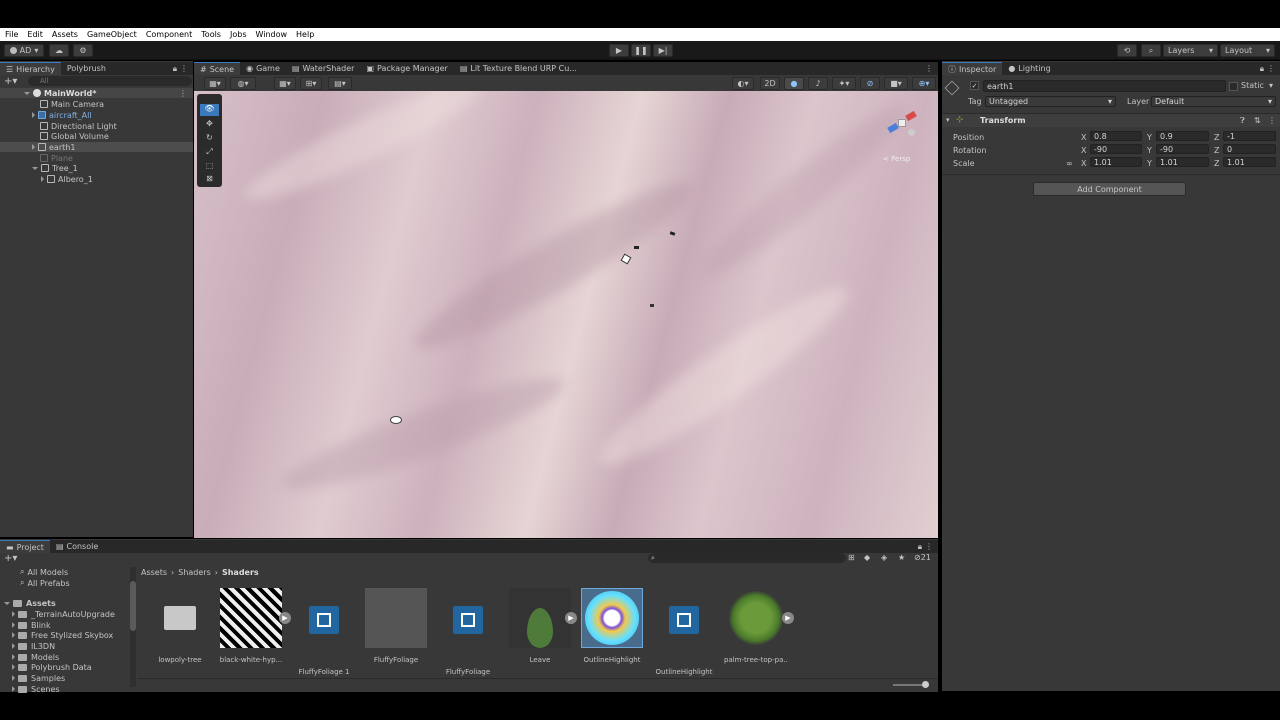  I want to click on help-icon: ❓︎, so click(1242, 121).